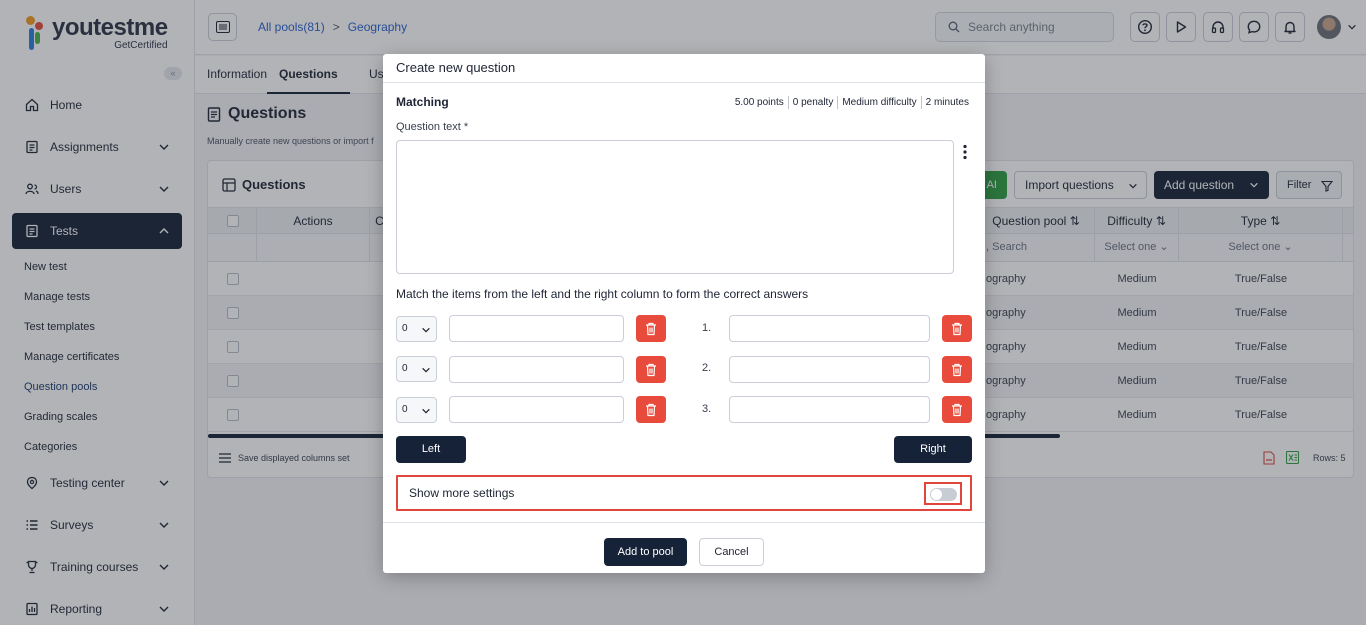  Describe the element at coordinates (684, 68) in the screenshot. I see `modal-title: Create new question` at that location.